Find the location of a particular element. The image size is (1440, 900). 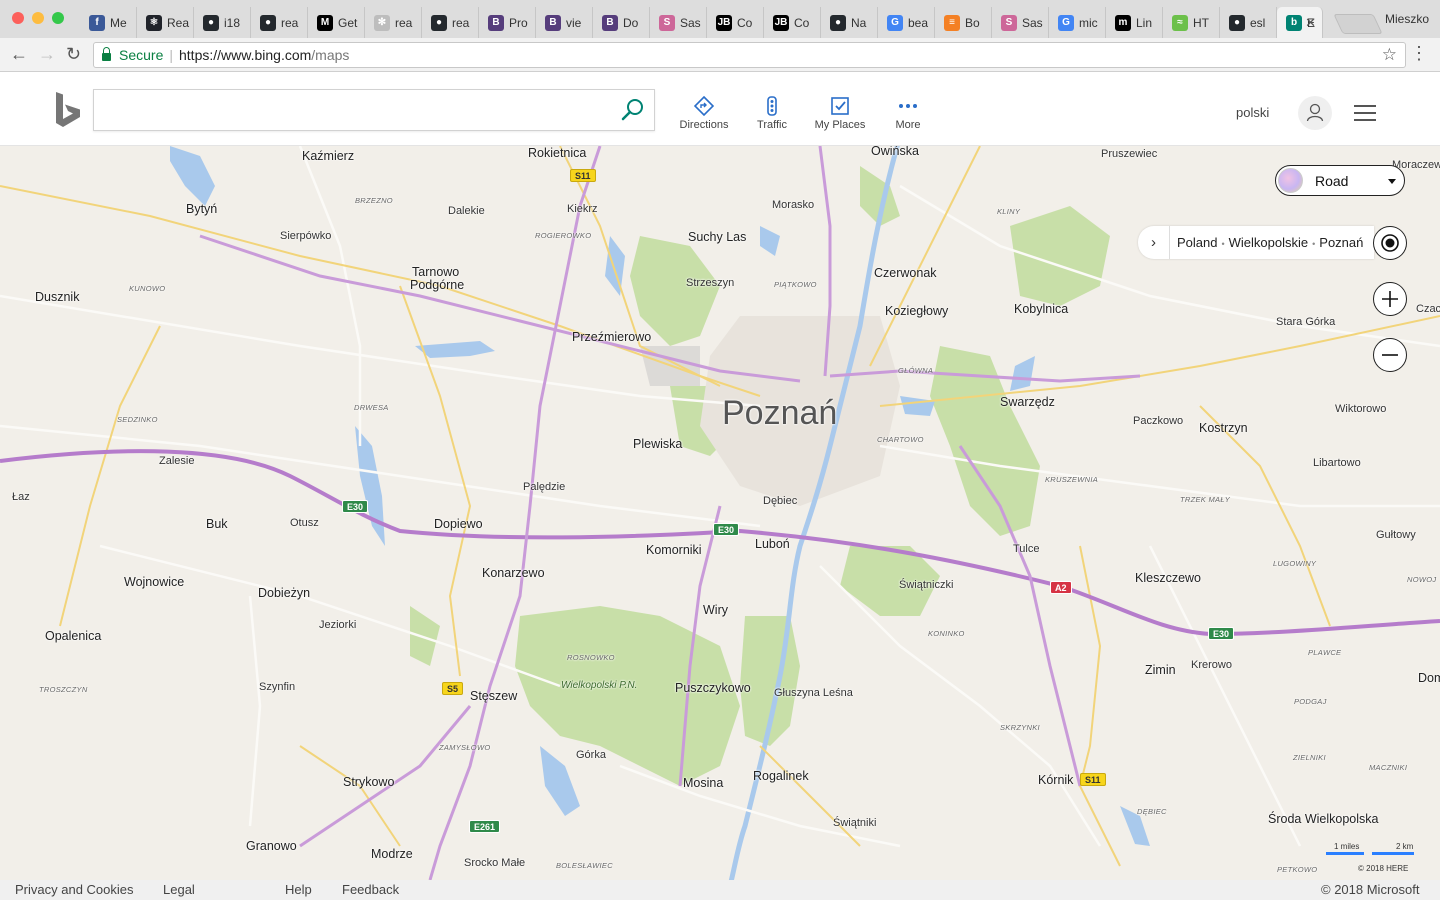

zoom-out-button is located at coordinates (1390, 355).